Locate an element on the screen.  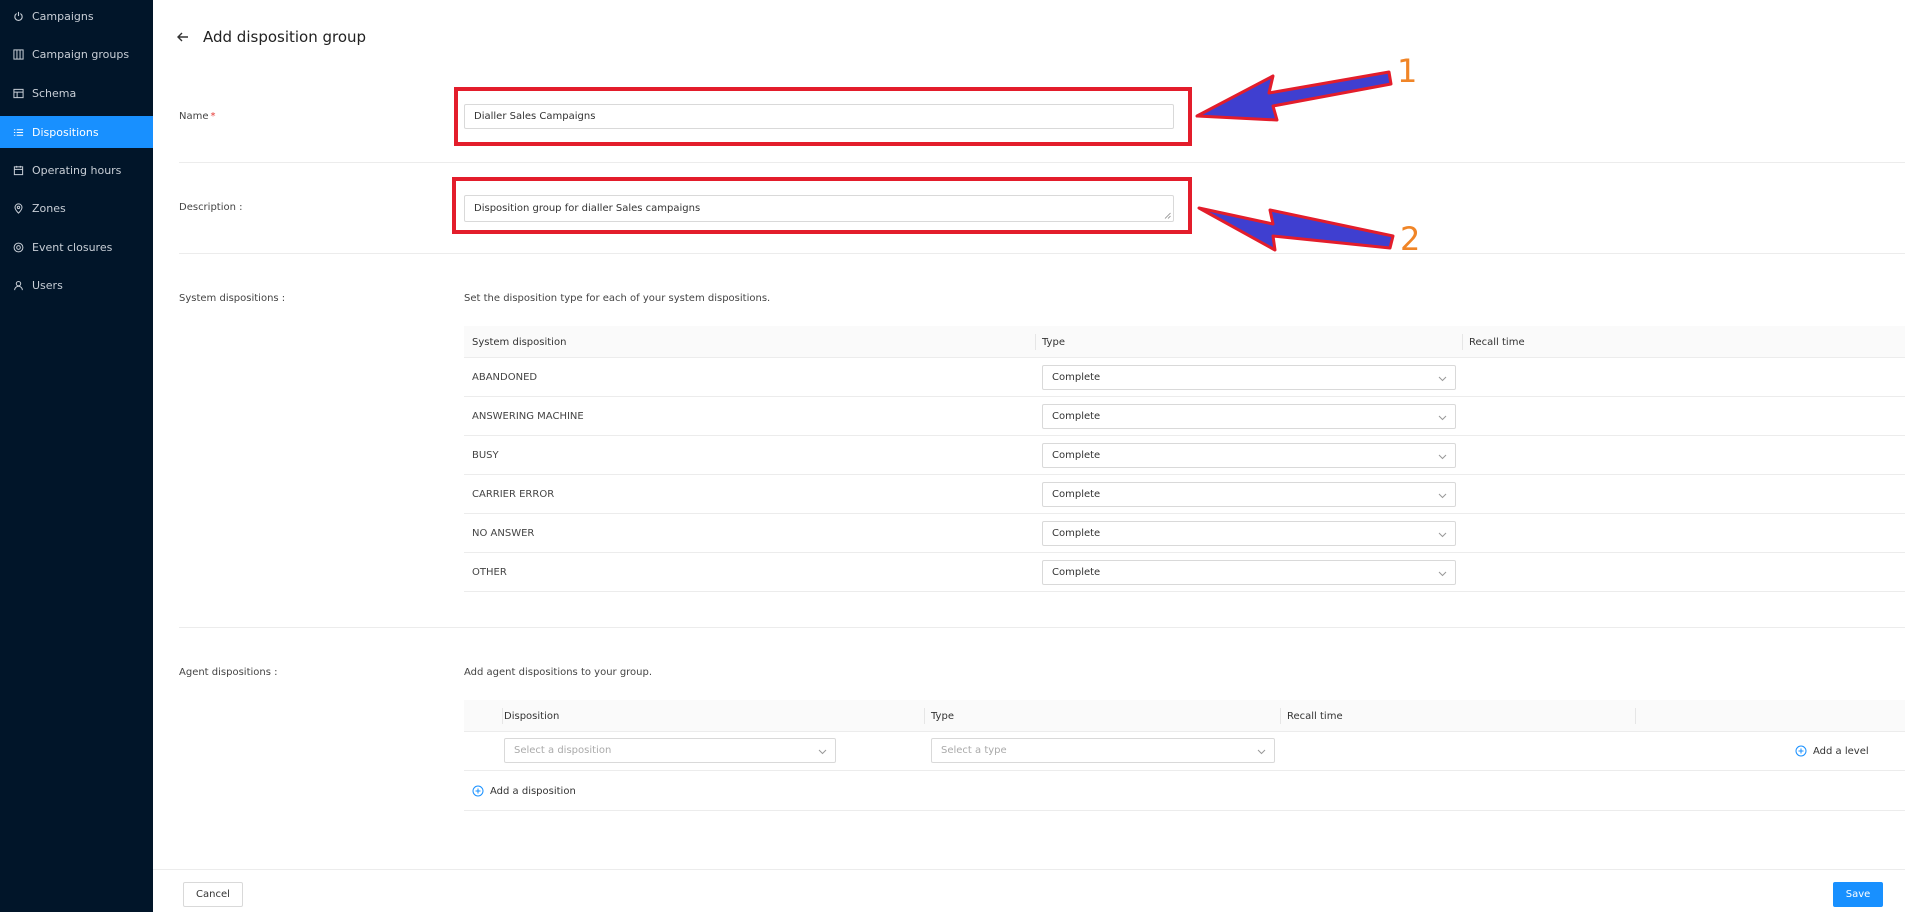
table-row: ABANDONED Complete is located at coordinates (1184, 377).